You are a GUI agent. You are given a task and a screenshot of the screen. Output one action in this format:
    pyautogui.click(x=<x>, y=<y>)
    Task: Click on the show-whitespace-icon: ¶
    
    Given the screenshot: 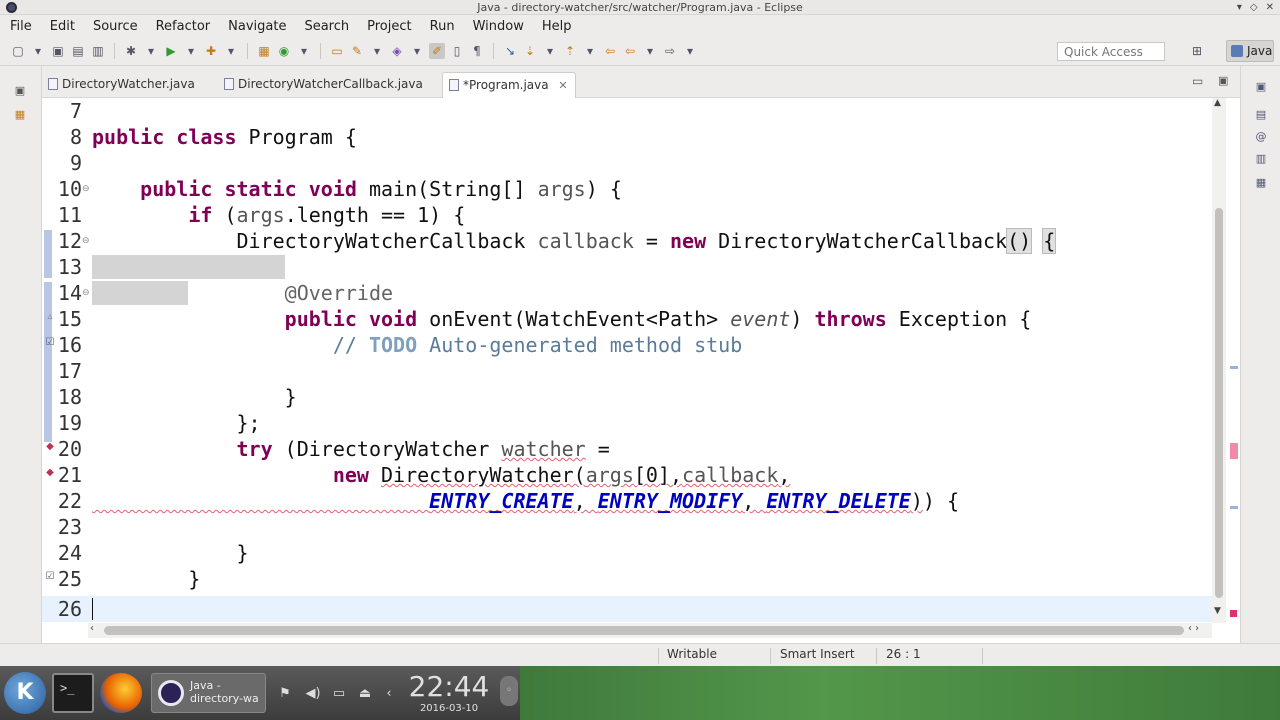 What is the action you would take?
    pyautogui.click(x=477, y=51)
    